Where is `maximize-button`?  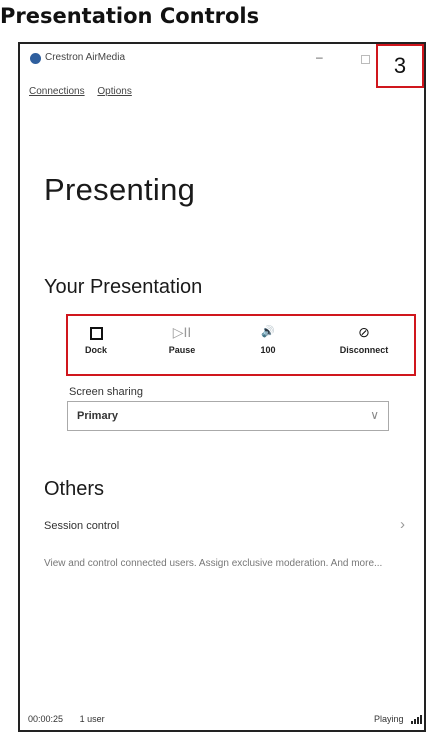
maximize-button is located at coordinates (365, 59).